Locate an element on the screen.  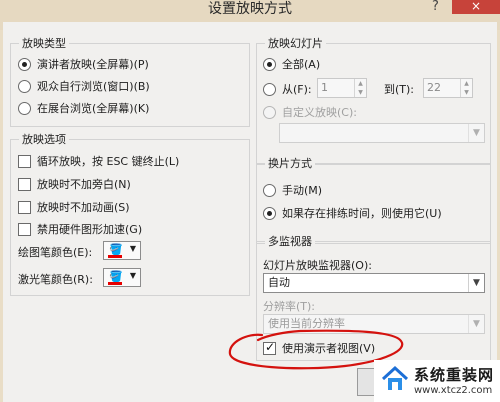
watermark: 系统重装网 www.xtcz2.com is located at coordinates (437, 381).